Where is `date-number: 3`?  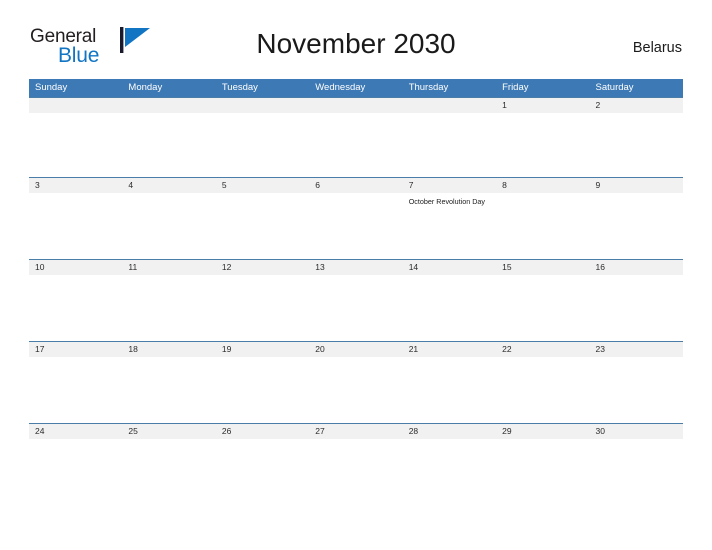
date-number: 3 is located at coordinates (75, 185).